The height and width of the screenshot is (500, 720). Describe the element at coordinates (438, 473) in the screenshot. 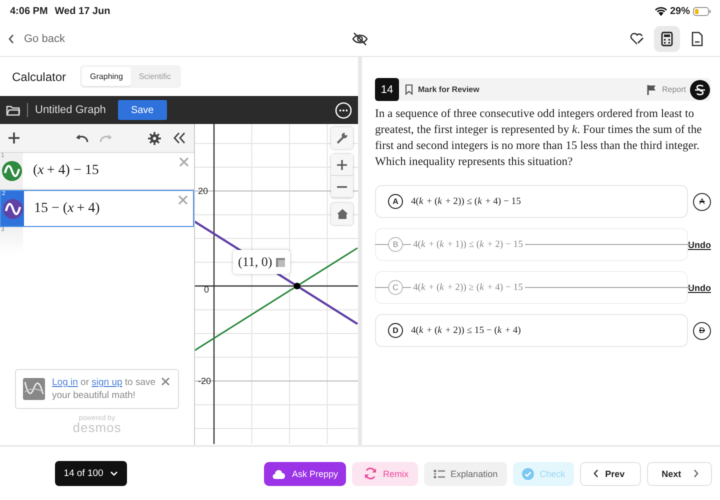

I see `list-icon` at that location.